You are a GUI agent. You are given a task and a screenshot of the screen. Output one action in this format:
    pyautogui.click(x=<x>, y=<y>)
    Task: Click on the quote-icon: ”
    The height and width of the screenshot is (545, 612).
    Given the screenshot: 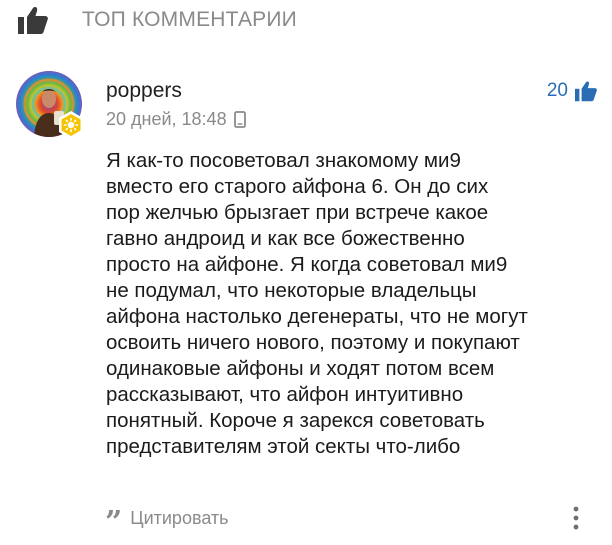 What is the action you would take?
    pyautogui.click(x=114, y=520)
    